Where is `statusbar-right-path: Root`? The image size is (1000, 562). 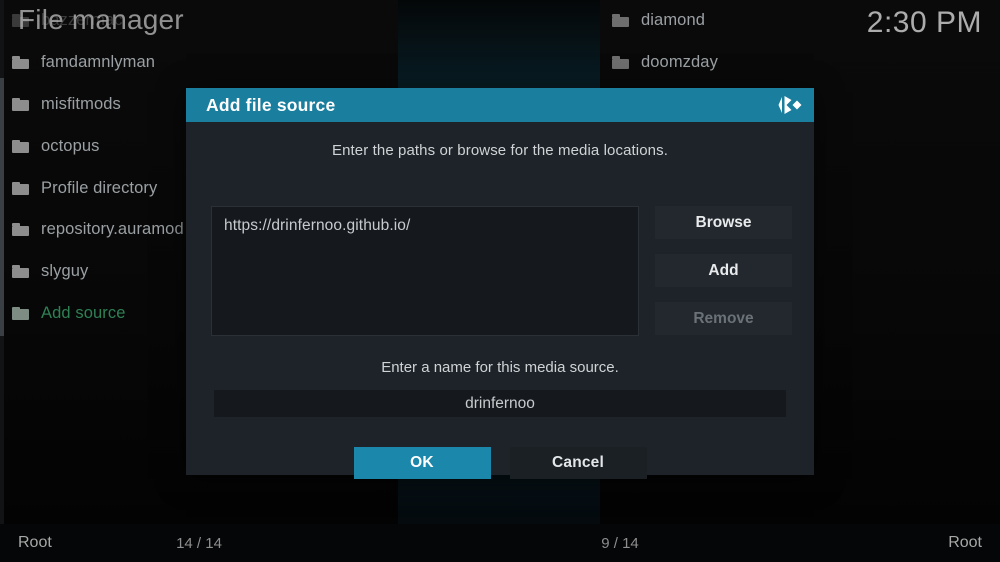 statusbar-right-path: Root is located at coordinates (965, 542).